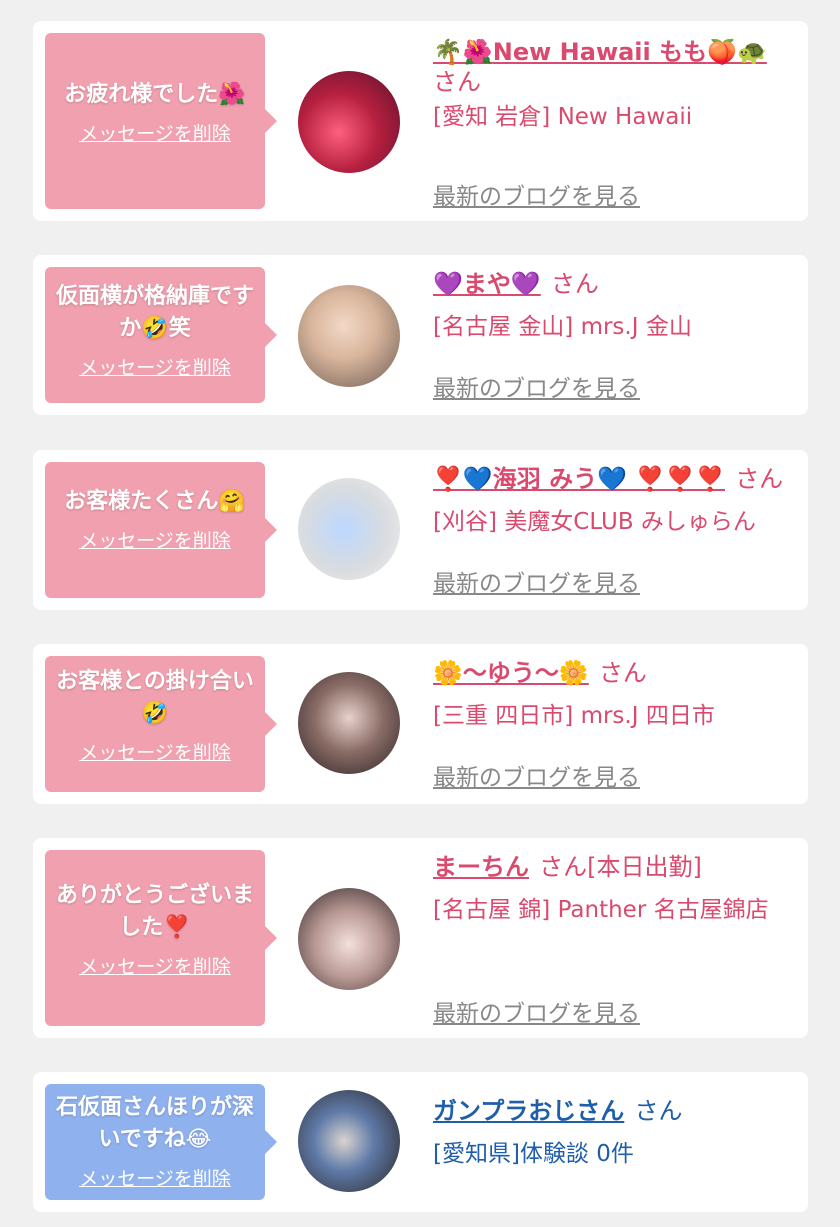 The width and height of the screenshot is (840, 1227). Describe the element at coordinates (618, 308) in the screenshot. I see `profile-info: 💜まや💜 さん [名古屋 金山] mrs.J 金山` at that location.